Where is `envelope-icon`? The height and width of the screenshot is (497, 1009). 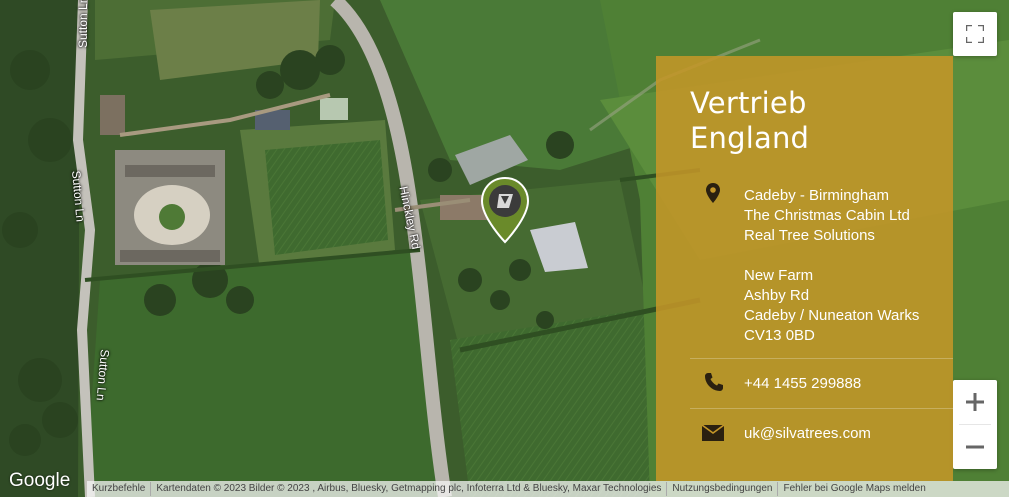
envelope-icon is located at coordinates (713, 435).